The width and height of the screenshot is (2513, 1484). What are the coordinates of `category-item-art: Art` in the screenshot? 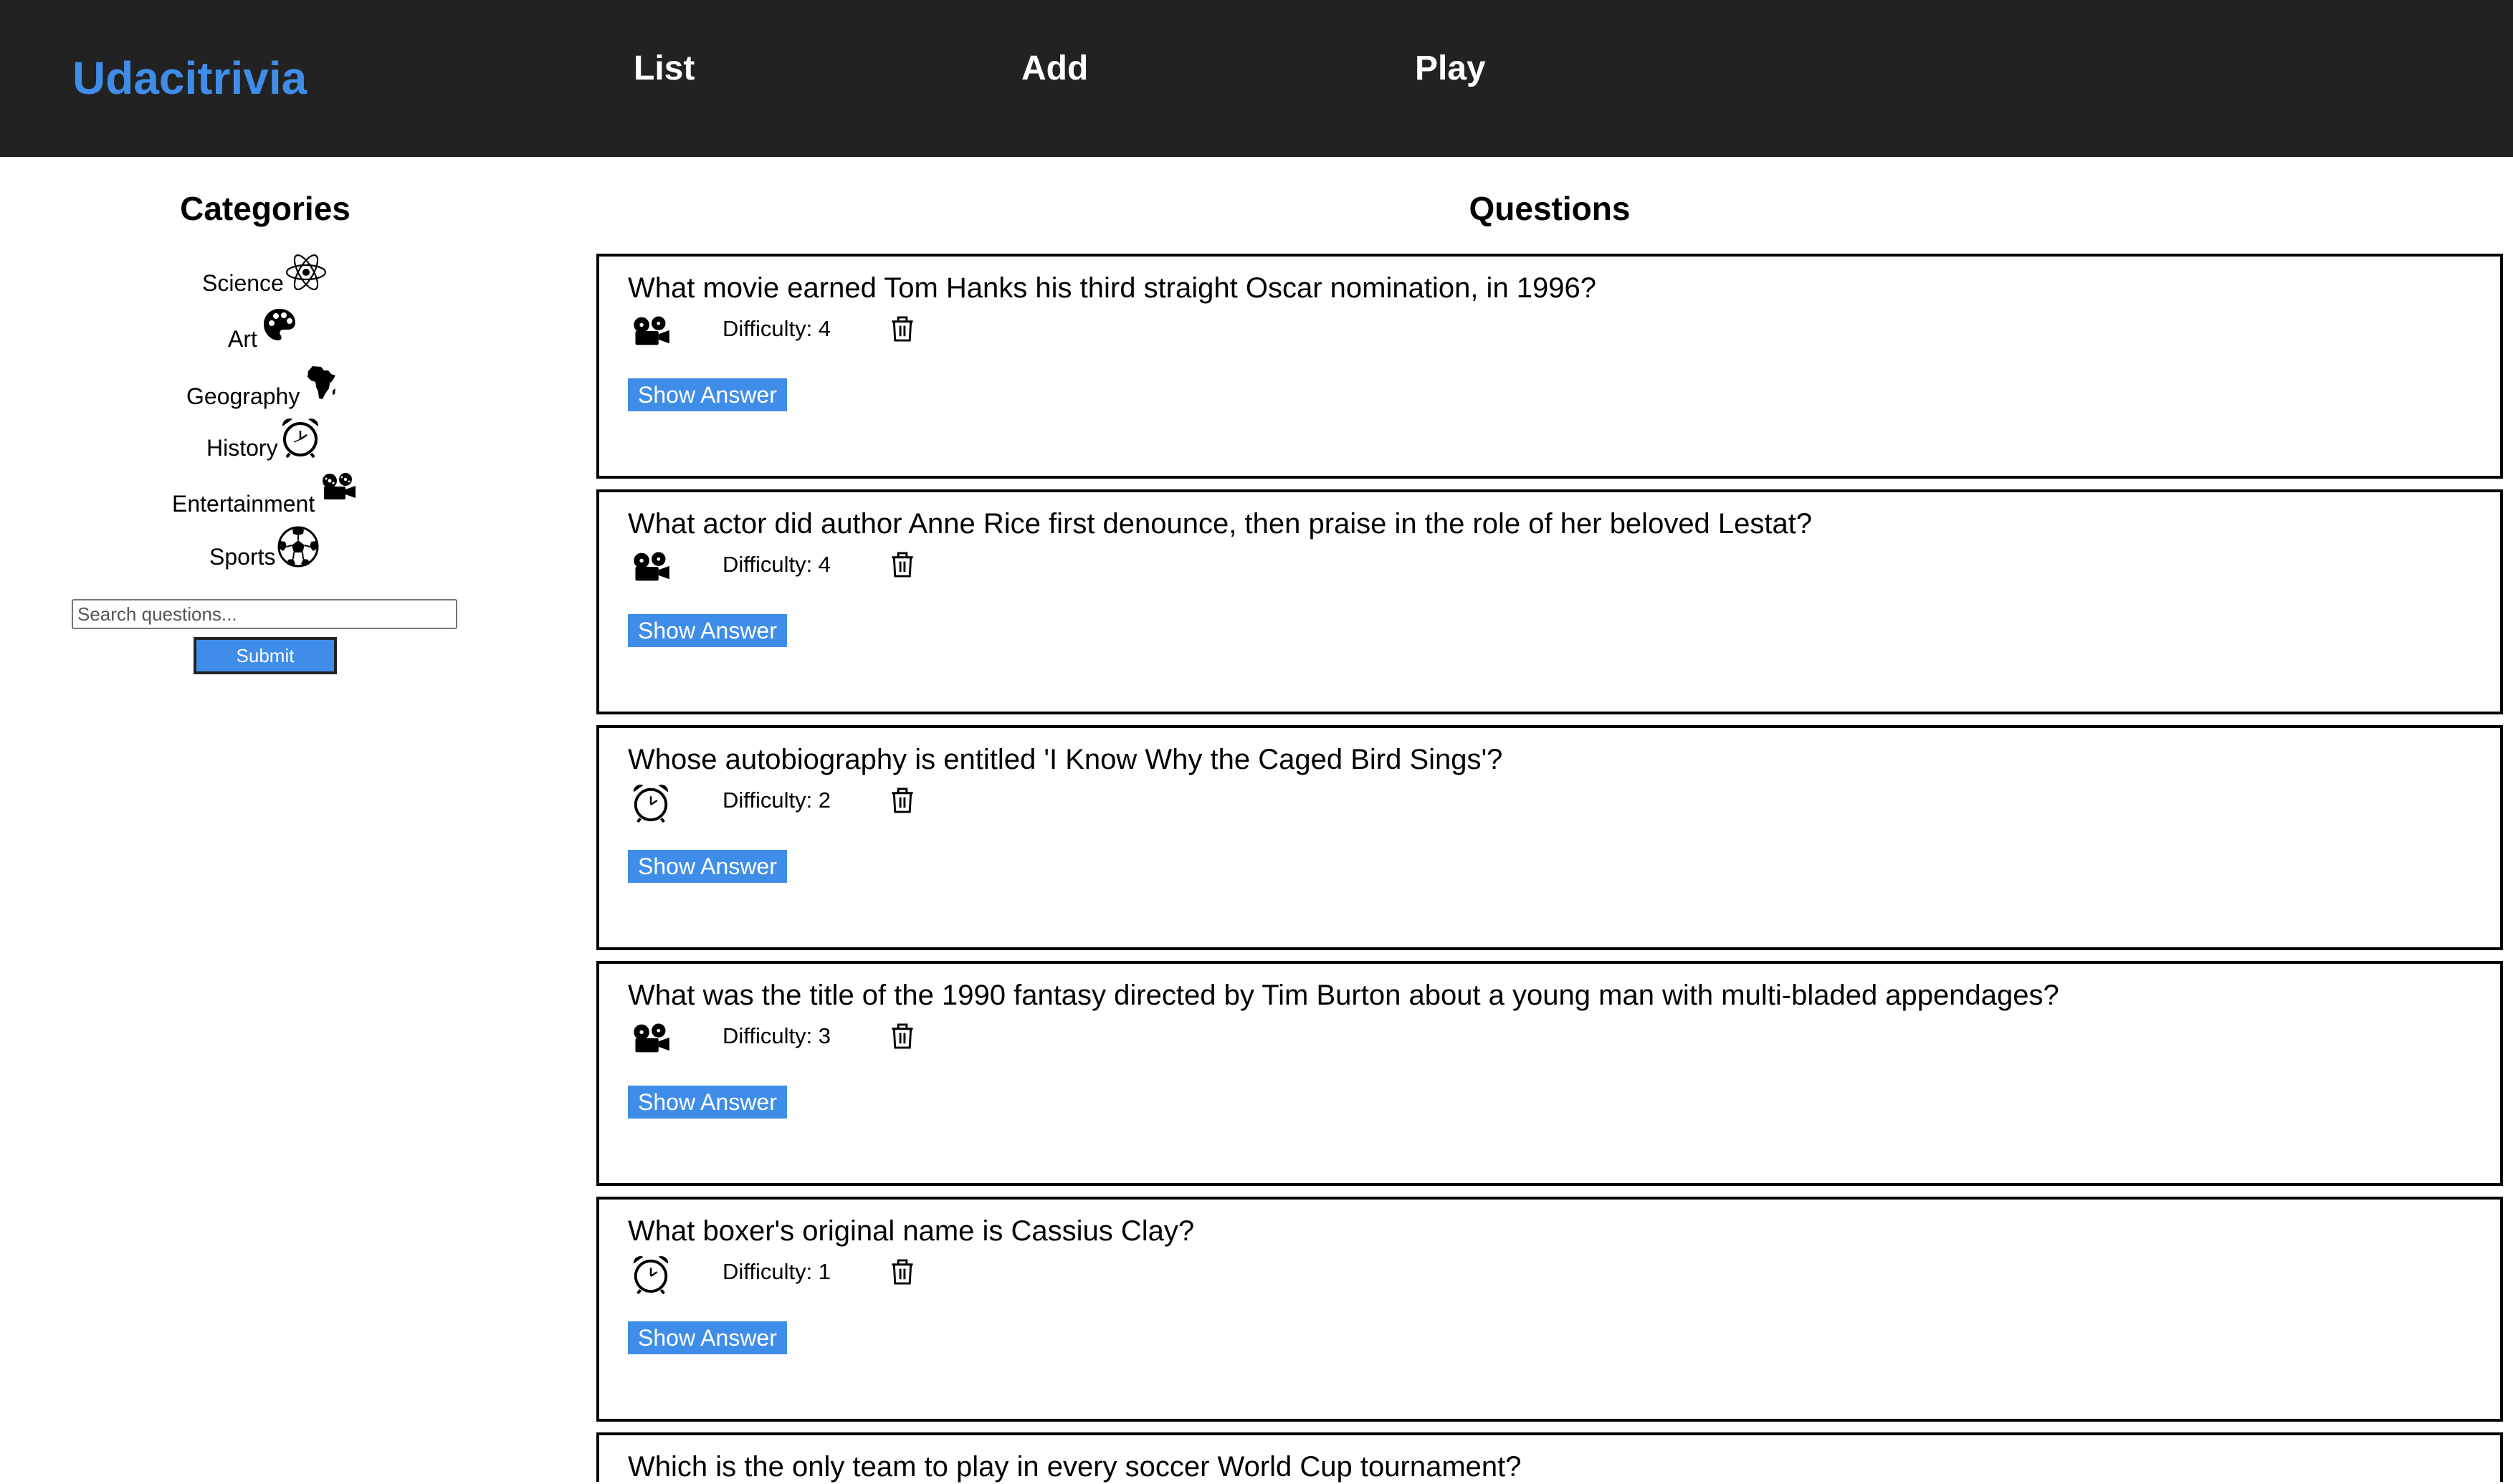 It's located at (268, 332).